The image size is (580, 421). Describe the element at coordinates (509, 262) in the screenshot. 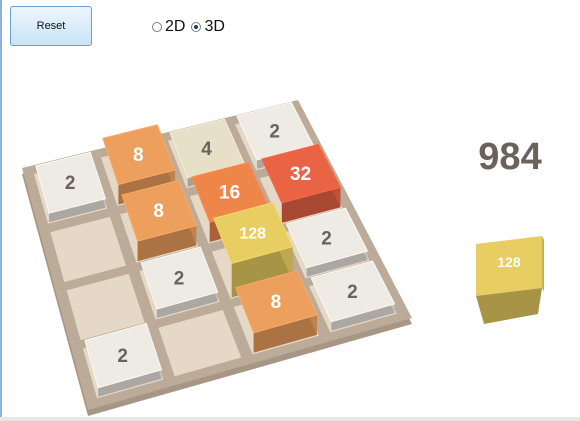

I see `next-tile-label: 128` at that location.